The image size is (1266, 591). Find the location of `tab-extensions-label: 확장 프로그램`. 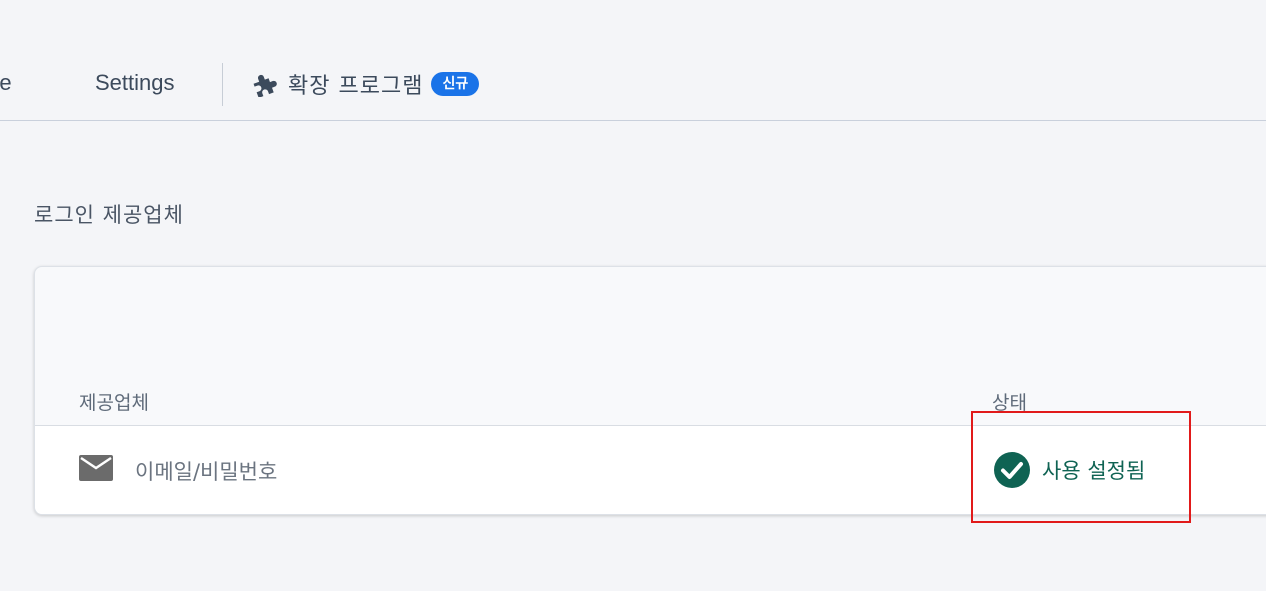

tab-extensions-label: 확장 프로그램 is located at coordinates (356, 86).